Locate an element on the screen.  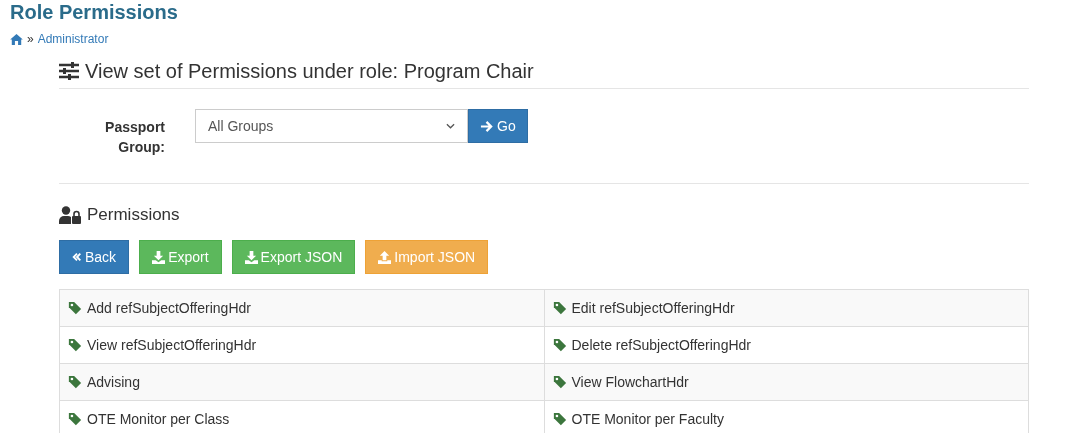
page-title: Role Permissions is located at coordinates (94, 12).